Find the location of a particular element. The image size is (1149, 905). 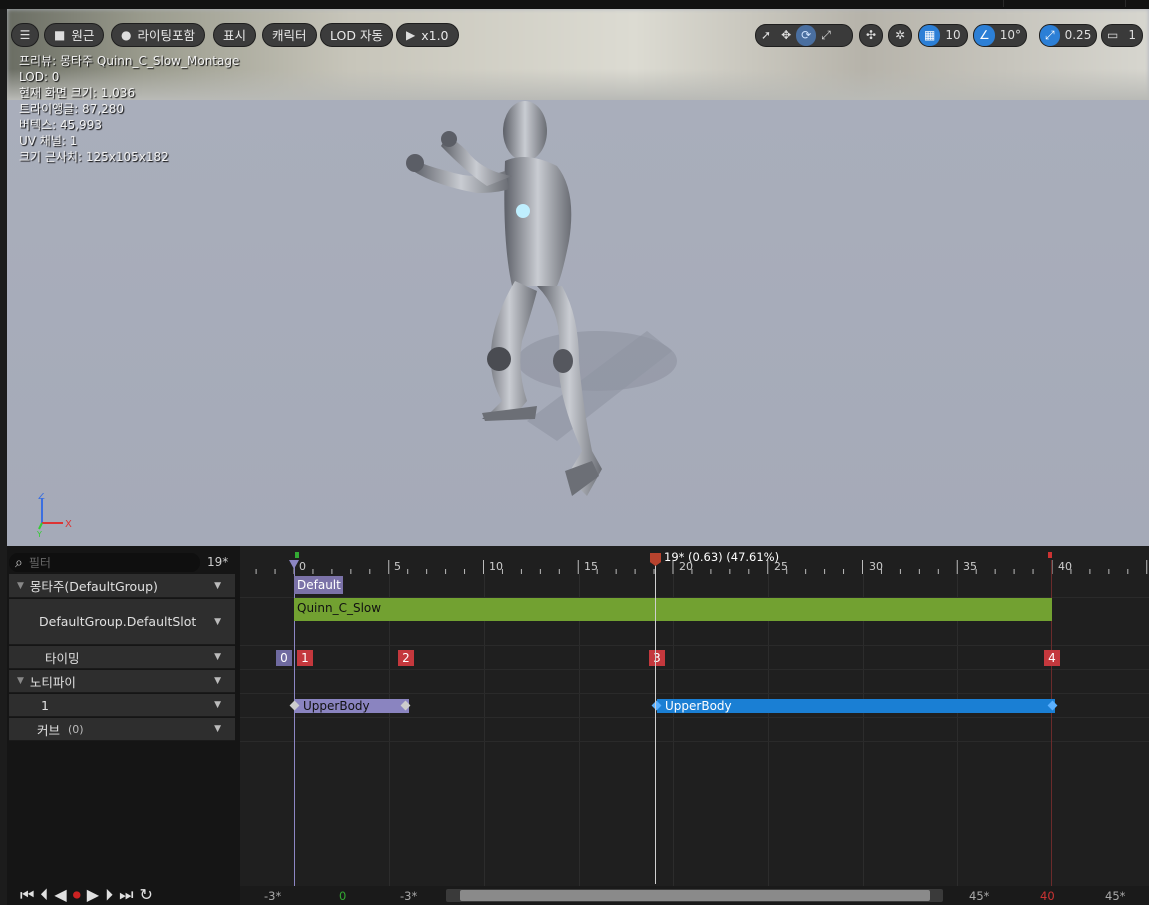

vertices-stat: 버텍스: 45,993 is located at coordinates (60, 125).